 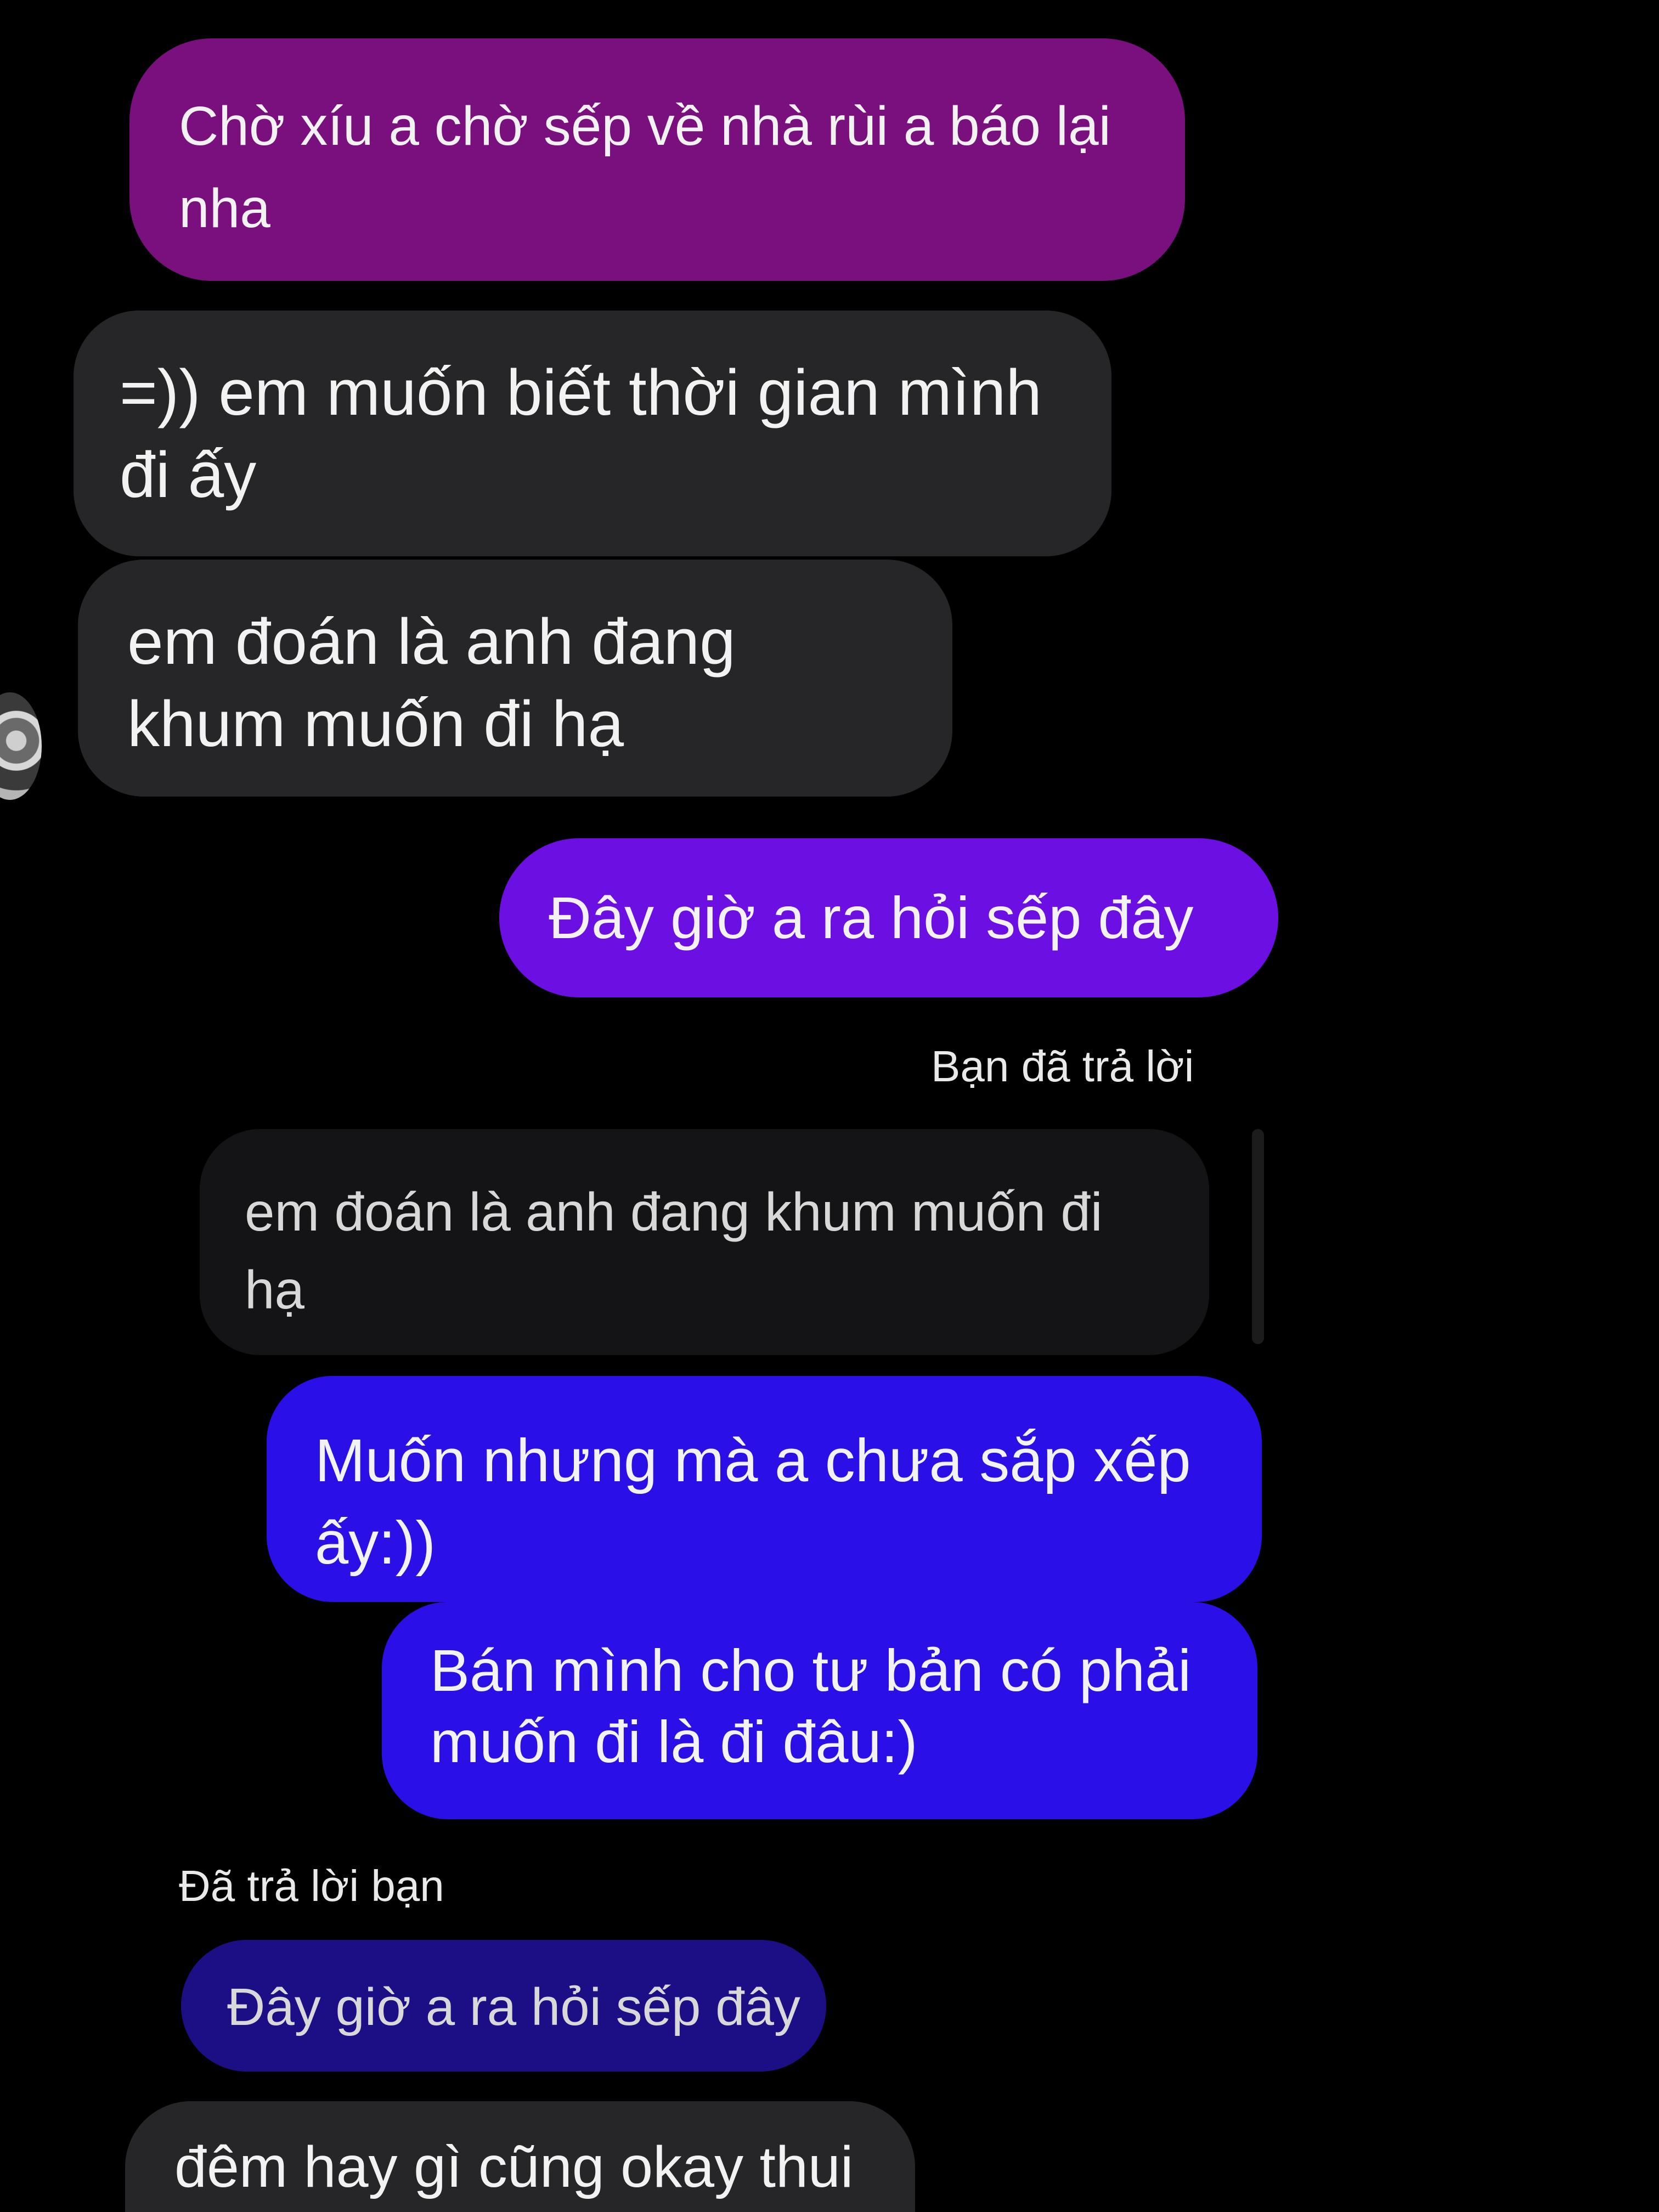 I want to click on message-bubble-incoming: em đoán là anh đang khum muốn đi hạ, so click(x=515, y=678).